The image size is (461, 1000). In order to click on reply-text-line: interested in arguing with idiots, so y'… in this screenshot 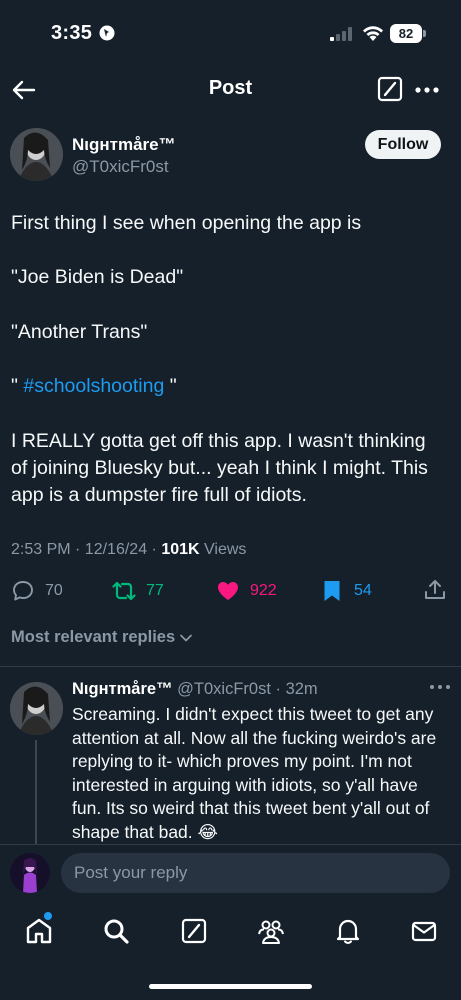, I will do `click(245, 784)`.